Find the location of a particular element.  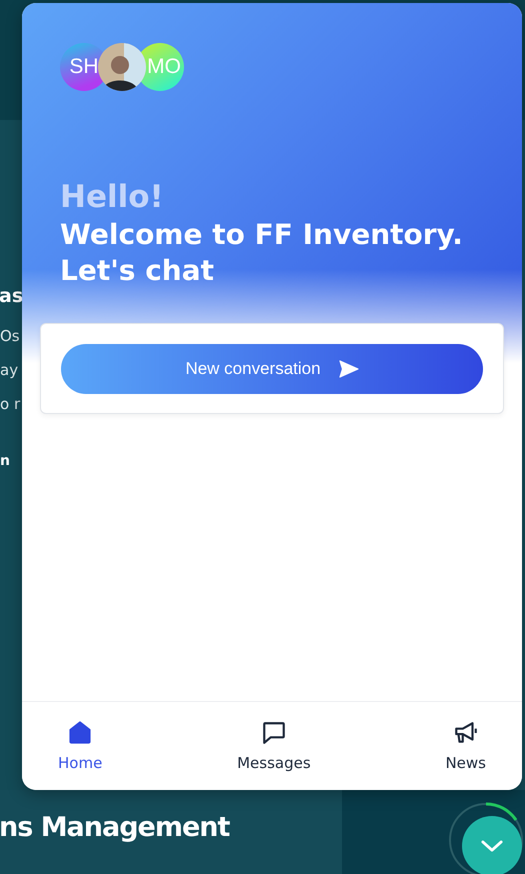

chevron-down-icon is located at coordinates (492, 846).